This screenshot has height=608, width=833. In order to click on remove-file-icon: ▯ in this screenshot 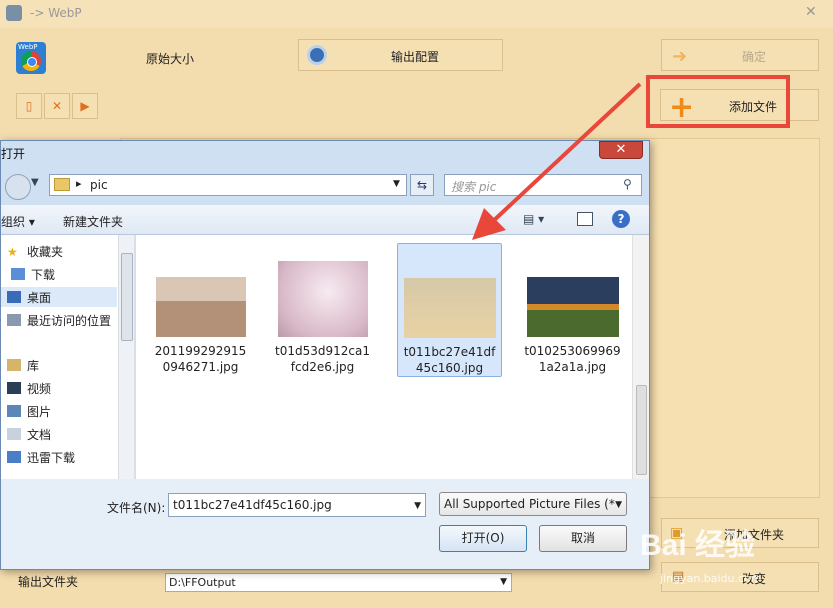, I will do `click(29, 106)`.